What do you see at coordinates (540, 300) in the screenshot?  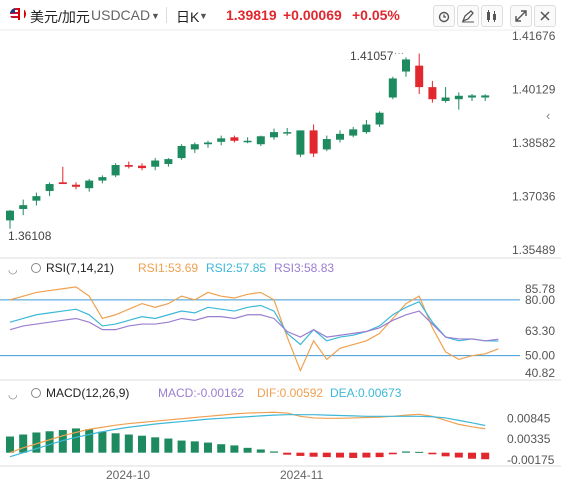 I see `rsi-tick-label: 80.00` at bounding box center [540, 300].